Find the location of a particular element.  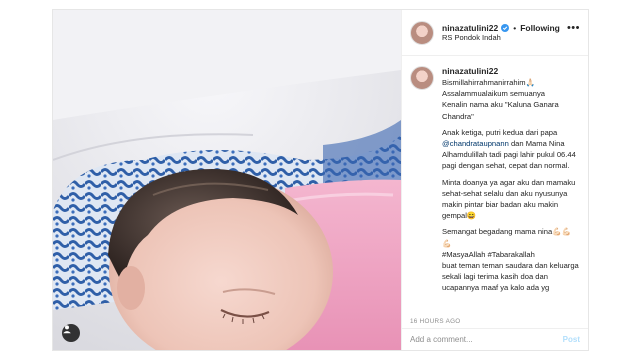

author-avatar is located at coordinates (422, 32).